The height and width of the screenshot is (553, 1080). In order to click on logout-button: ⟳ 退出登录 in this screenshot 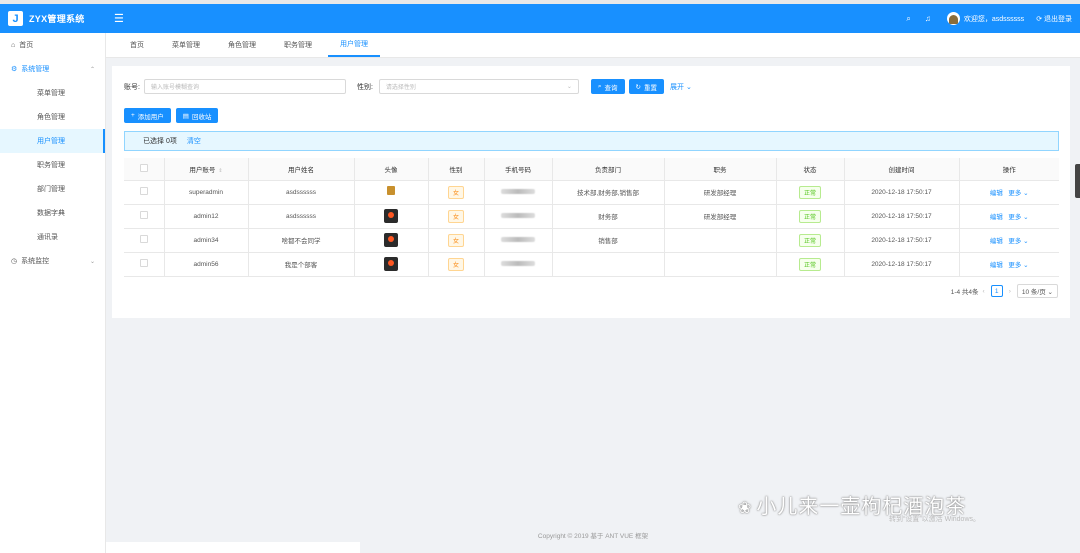, I will do `click(1054, 19)`.